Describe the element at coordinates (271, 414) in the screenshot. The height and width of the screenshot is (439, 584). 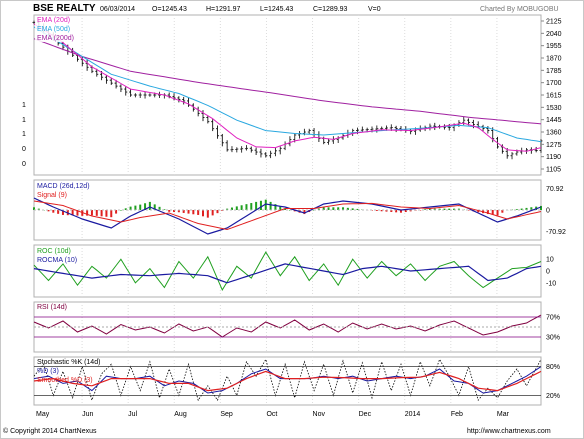
I see `month-label: Oct` at that location.